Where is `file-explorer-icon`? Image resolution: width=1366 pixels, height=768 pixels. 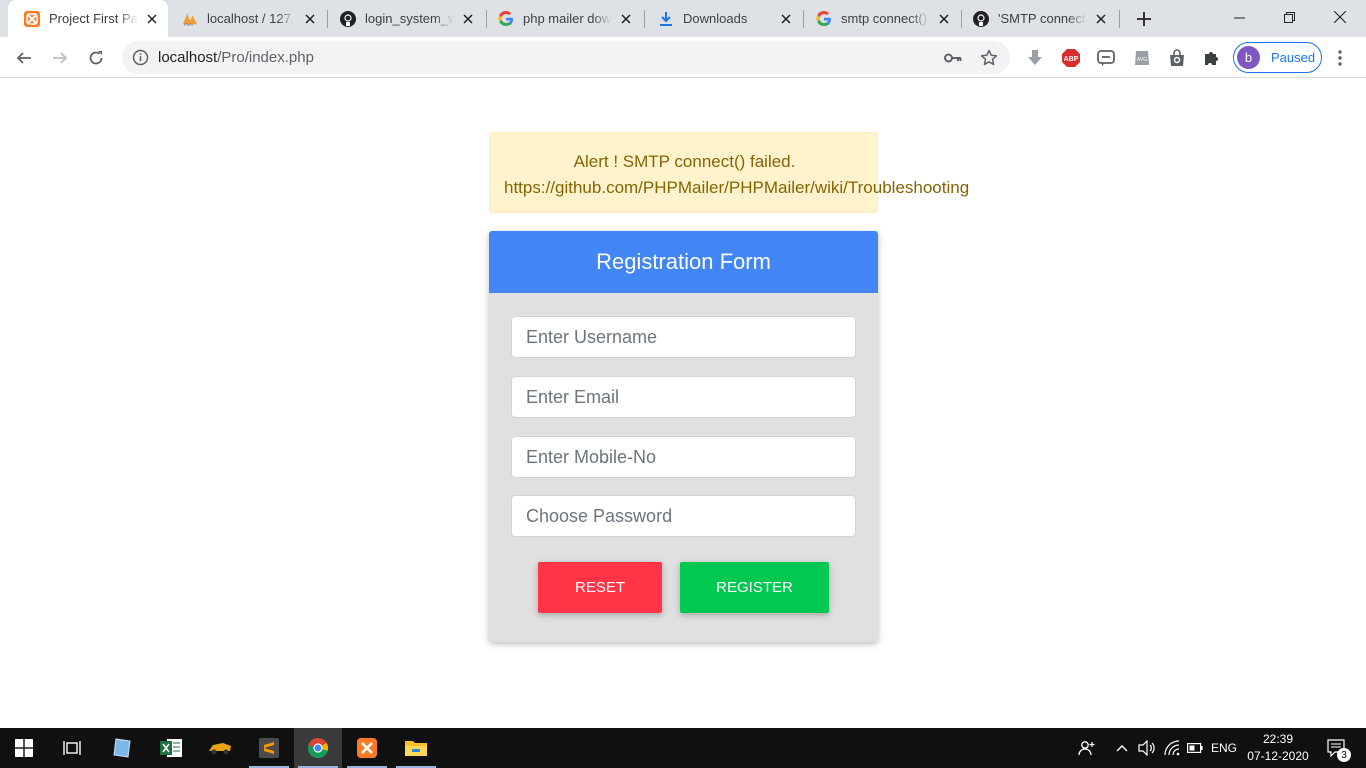 file-explorer-icon is located at coordinates (416, 748).